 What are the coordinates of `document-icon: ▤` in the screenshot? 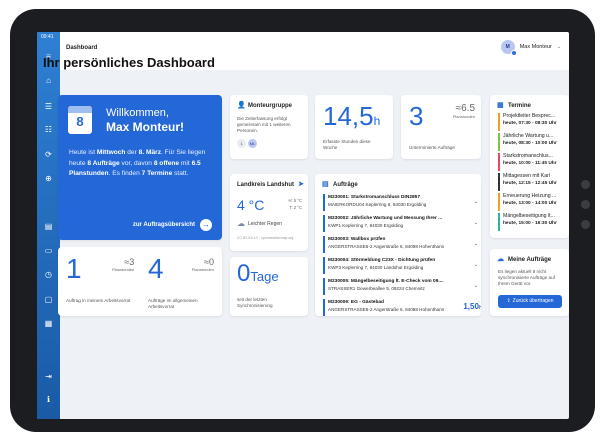 It's located at (48, 226).